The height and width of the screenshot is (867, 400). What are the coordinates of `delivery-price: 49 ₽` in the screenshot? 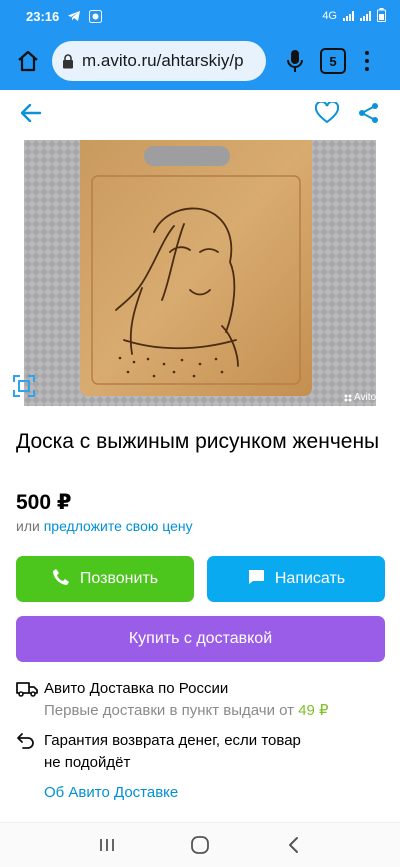 It's located at (313, 710).